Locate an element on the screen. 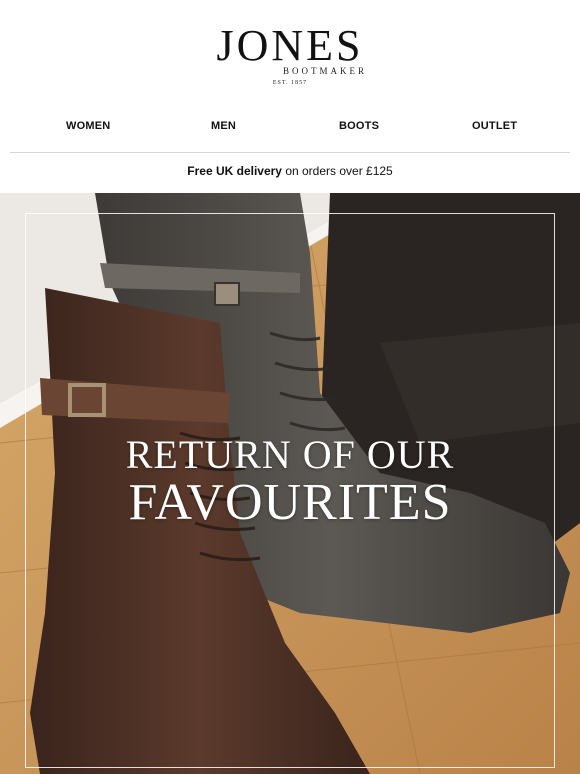 This screenshot has height=774, width=580. brand-logo: JONES BOOTMAKER EST. 1857 is located at coordinates (290, 54).